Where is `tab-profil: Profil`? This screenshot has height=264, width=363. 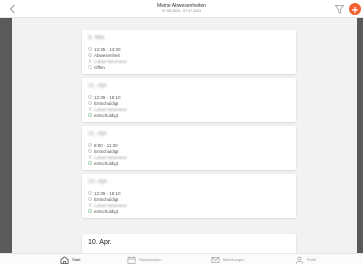 tab-profil: Profil is located at coordinates (305, 259).